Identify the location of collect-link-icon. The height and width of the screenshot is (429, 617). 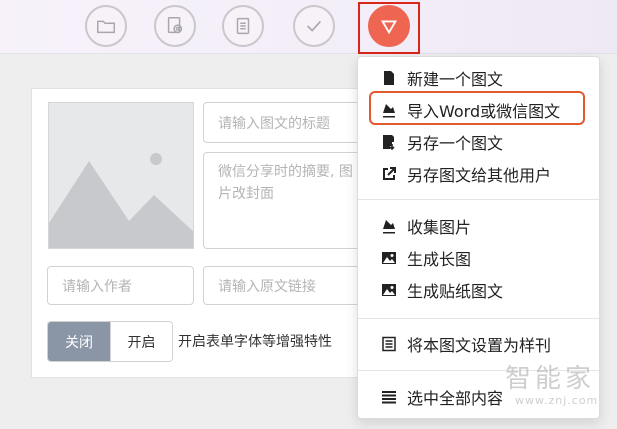
(175, 25).